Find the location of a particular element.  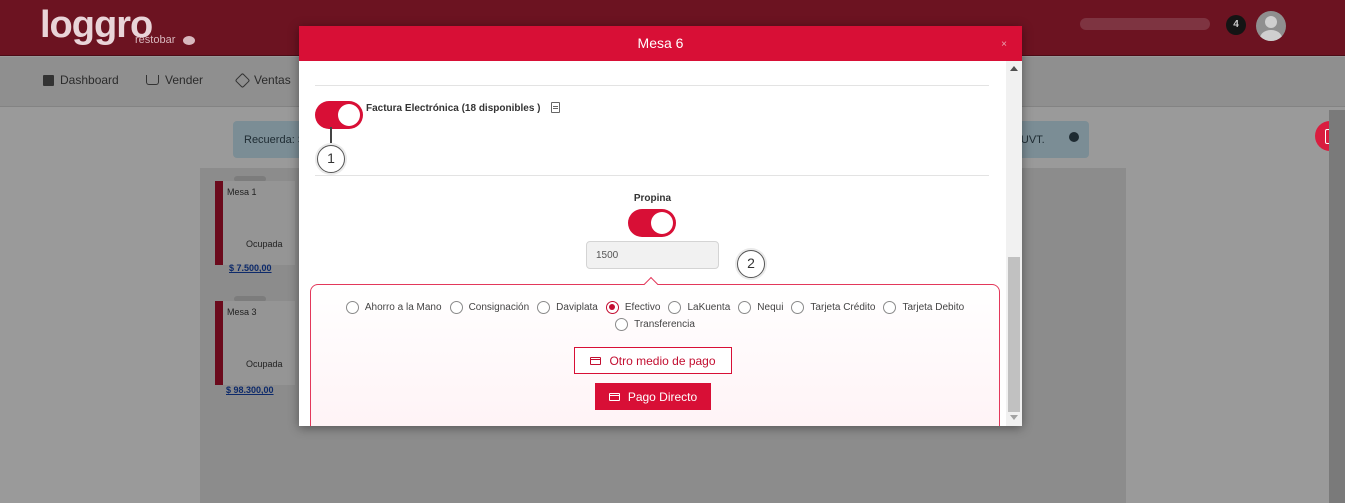

user-avatar is located at coordinates (1271, 26).